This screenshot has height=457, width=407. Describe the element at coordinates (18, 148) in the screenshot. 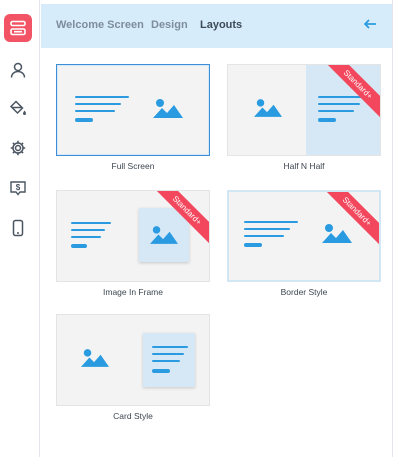

I see `gear-icon` at that location.